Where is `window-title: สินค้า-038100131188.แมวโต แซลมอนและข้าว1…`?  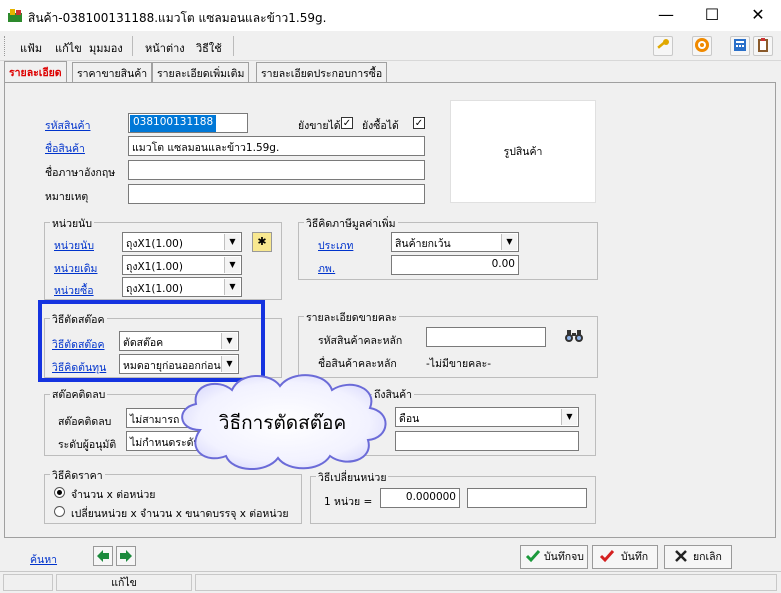
window-title: สินค้า-038100131188.แมวโต แซลมอนและข้าว1… is located at coordinates (177, 18).